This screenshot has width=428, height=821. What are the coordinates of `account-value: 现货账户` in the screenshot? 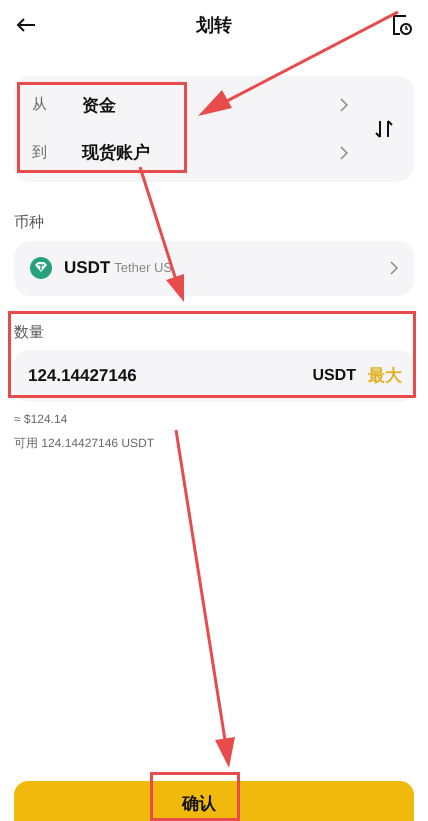 It's located at (116, 153).